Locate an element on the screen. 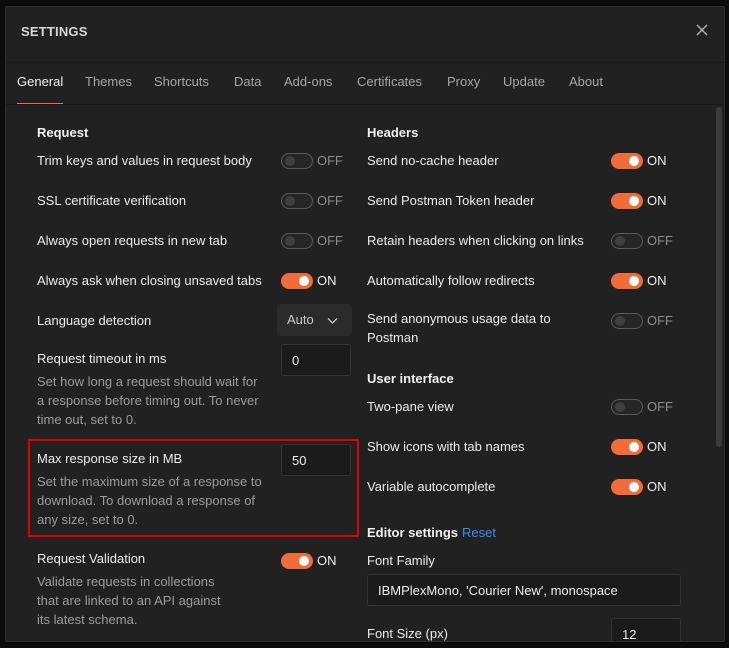  trim-keys-label: Trim keys and values in request body is located at coordinates (144, 160).